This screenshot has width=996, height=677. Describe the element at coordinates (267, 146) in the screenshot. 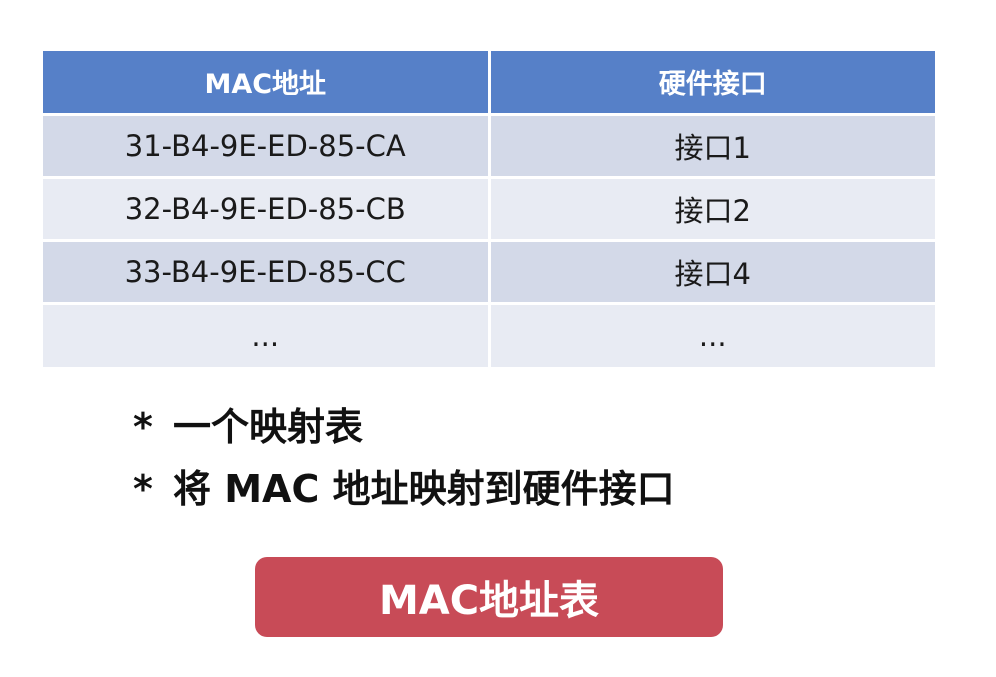

I see `mac-address-cell: 31-B4-9E-ED-85-CA` at that location.